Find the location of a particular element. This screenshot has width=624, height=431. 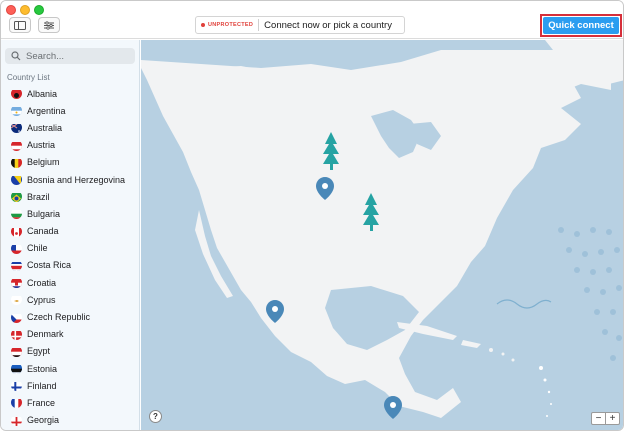

country-item-albania: Albania is located at coordinates (70, 93).